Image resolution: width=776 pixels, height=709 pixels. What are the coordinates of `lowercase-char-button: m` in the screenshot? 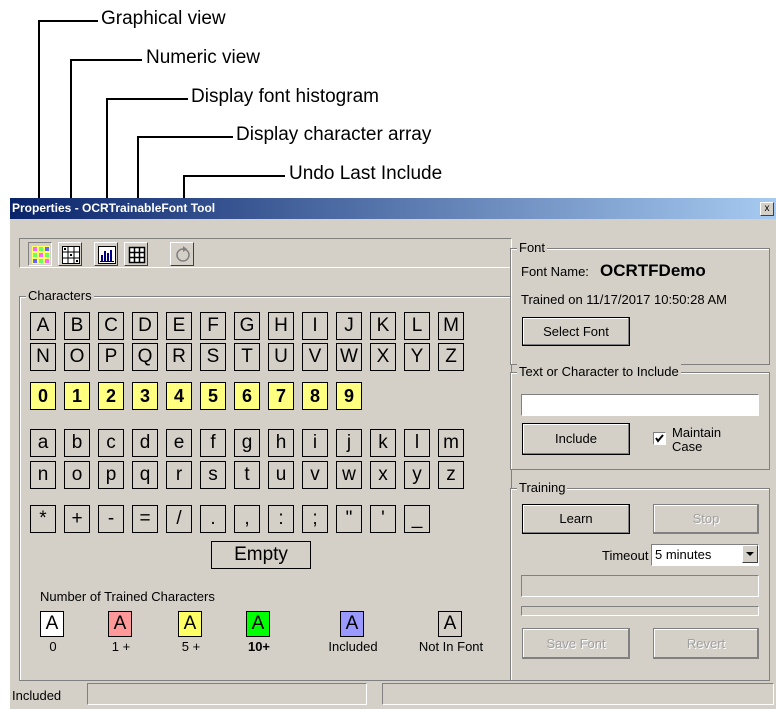 It's located at (451, 443).